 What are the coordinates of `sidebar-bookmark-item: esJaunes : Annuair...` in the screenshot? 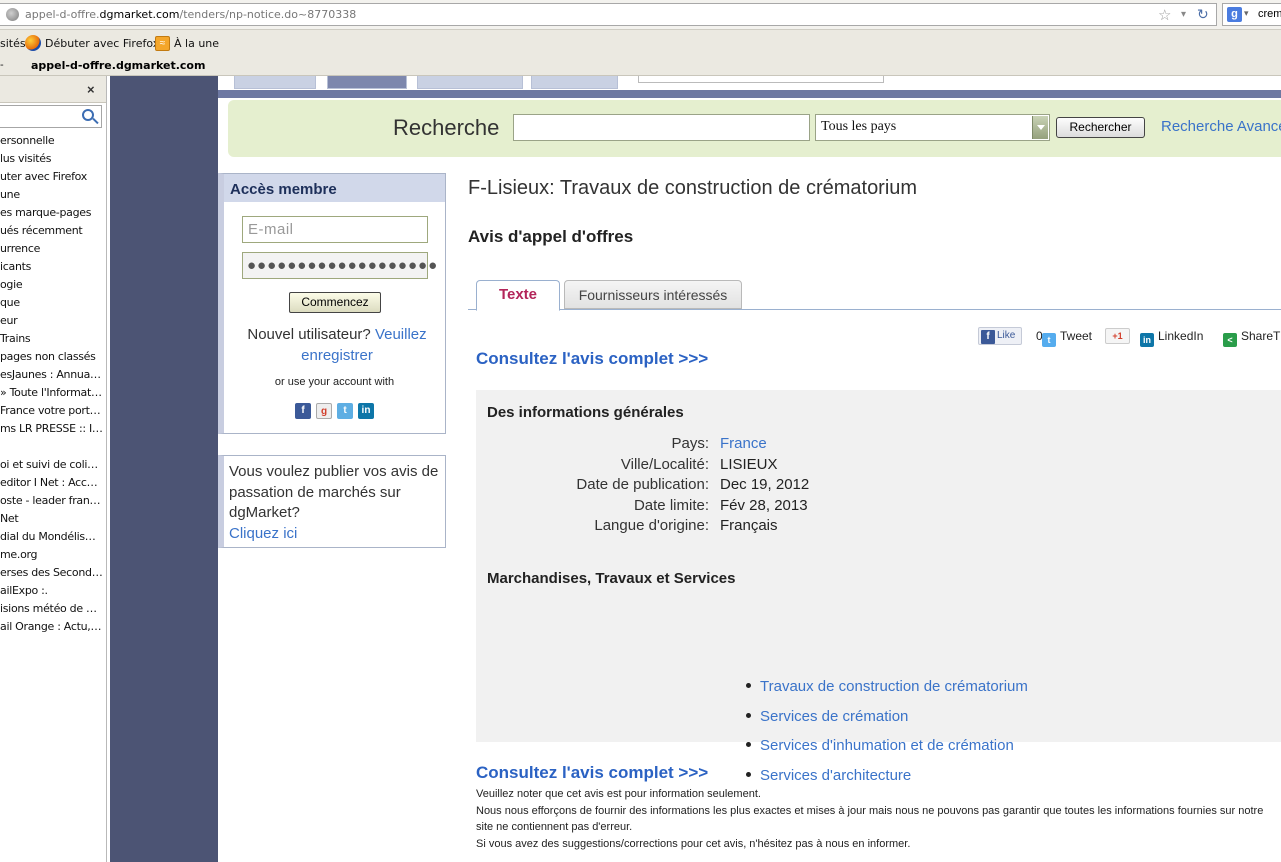 It's located at (53, 375).